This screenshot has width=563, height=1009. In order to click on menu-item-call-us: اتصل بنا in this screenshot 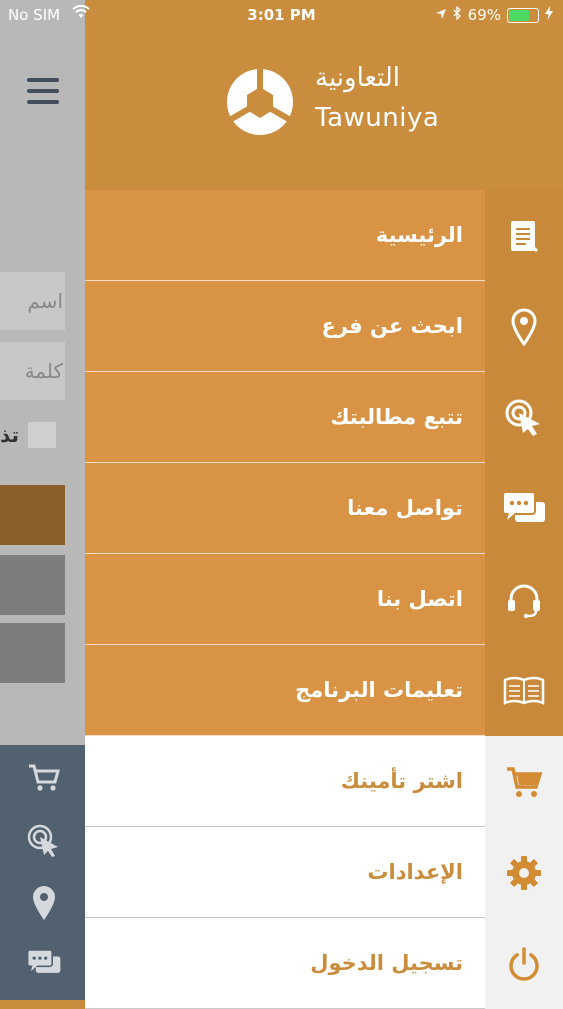, I will do `click(324, 599)`.